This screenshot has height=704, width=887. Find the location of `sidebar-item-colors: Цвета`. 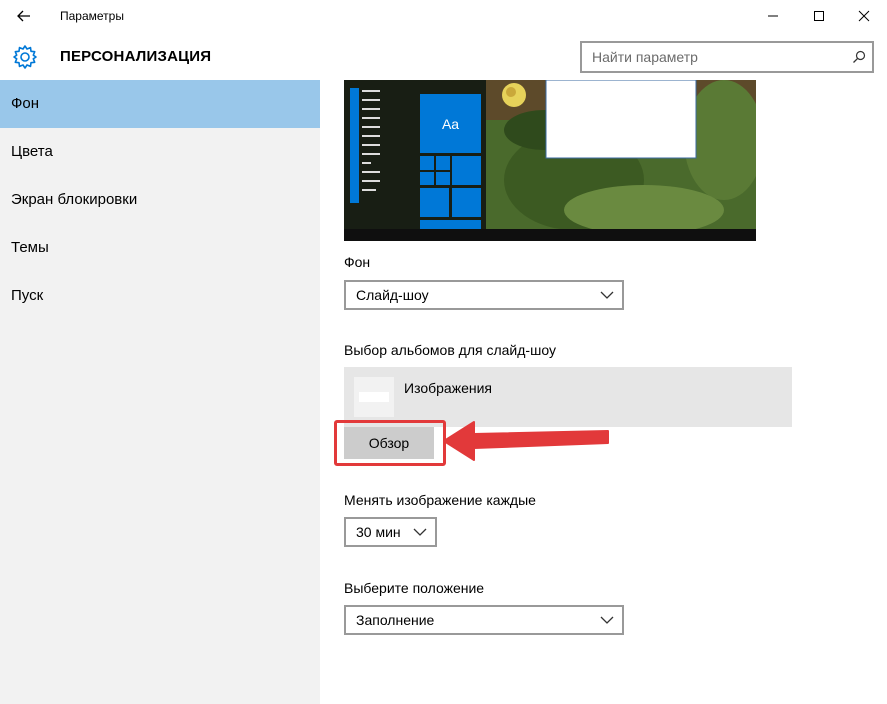

sidebar-item-colors: Цвета is located at coordinates (160, 152).